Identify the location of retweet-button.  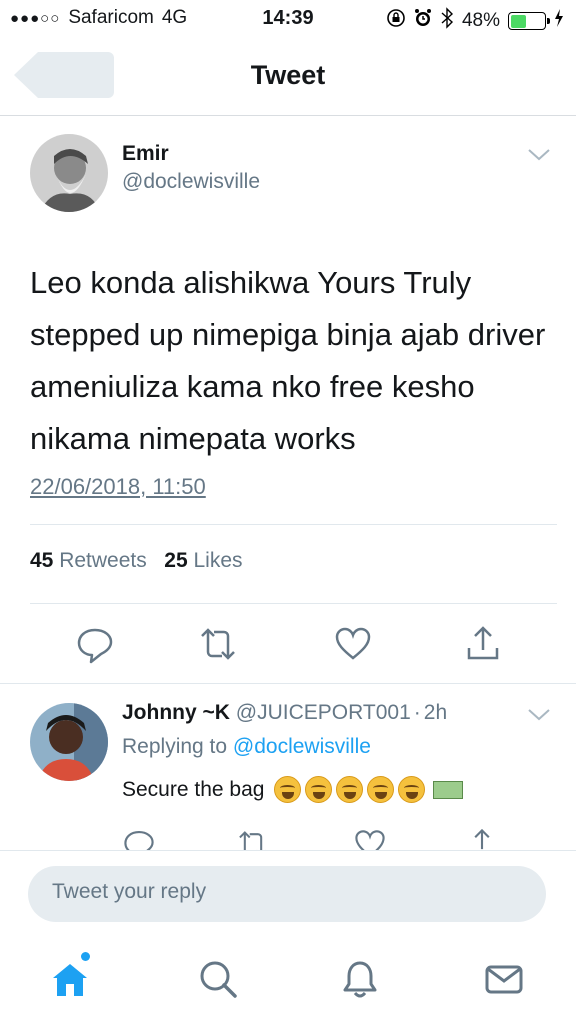
(216, 644).